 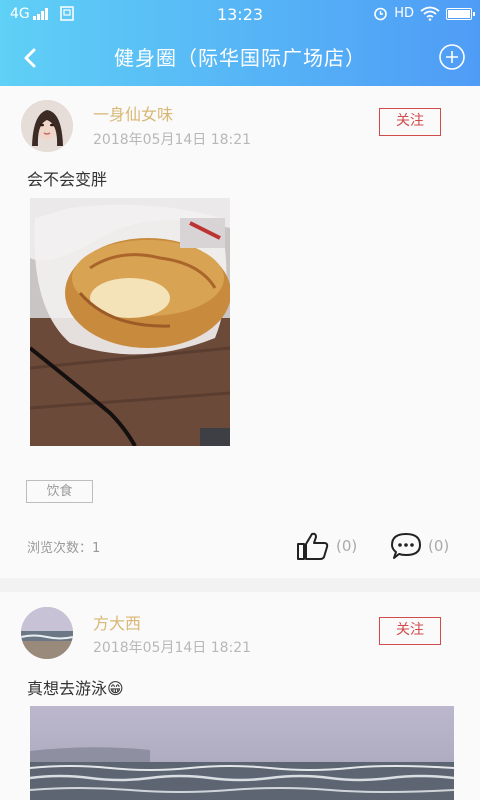 I want to click on view-count: 浏览次数：1, so click(x=64, y=548).